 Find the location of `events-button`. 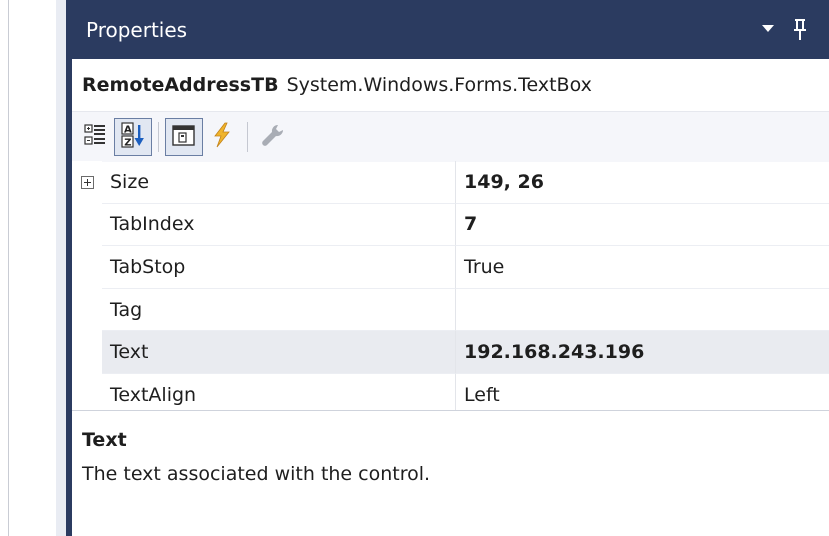

events-button is located at coordinates (222, 137).